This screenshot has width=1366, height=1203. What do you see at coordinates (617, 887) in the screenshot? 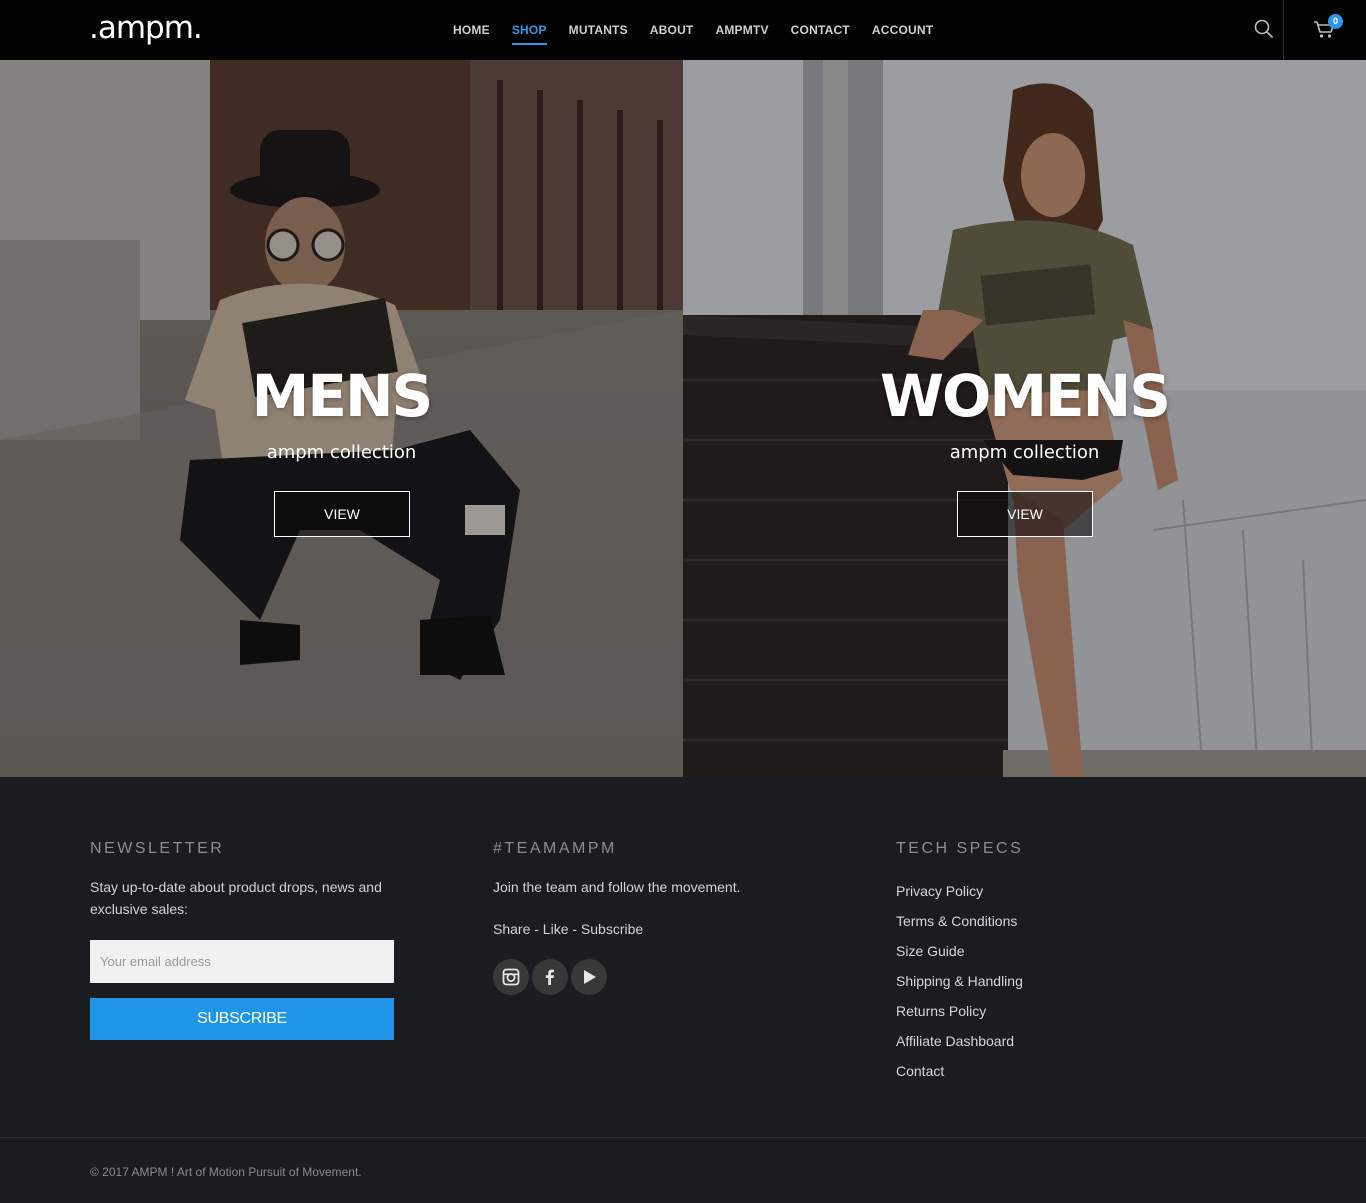
I see `team-description: Join the team and follow the movement.` at bounding box center [617, 887].